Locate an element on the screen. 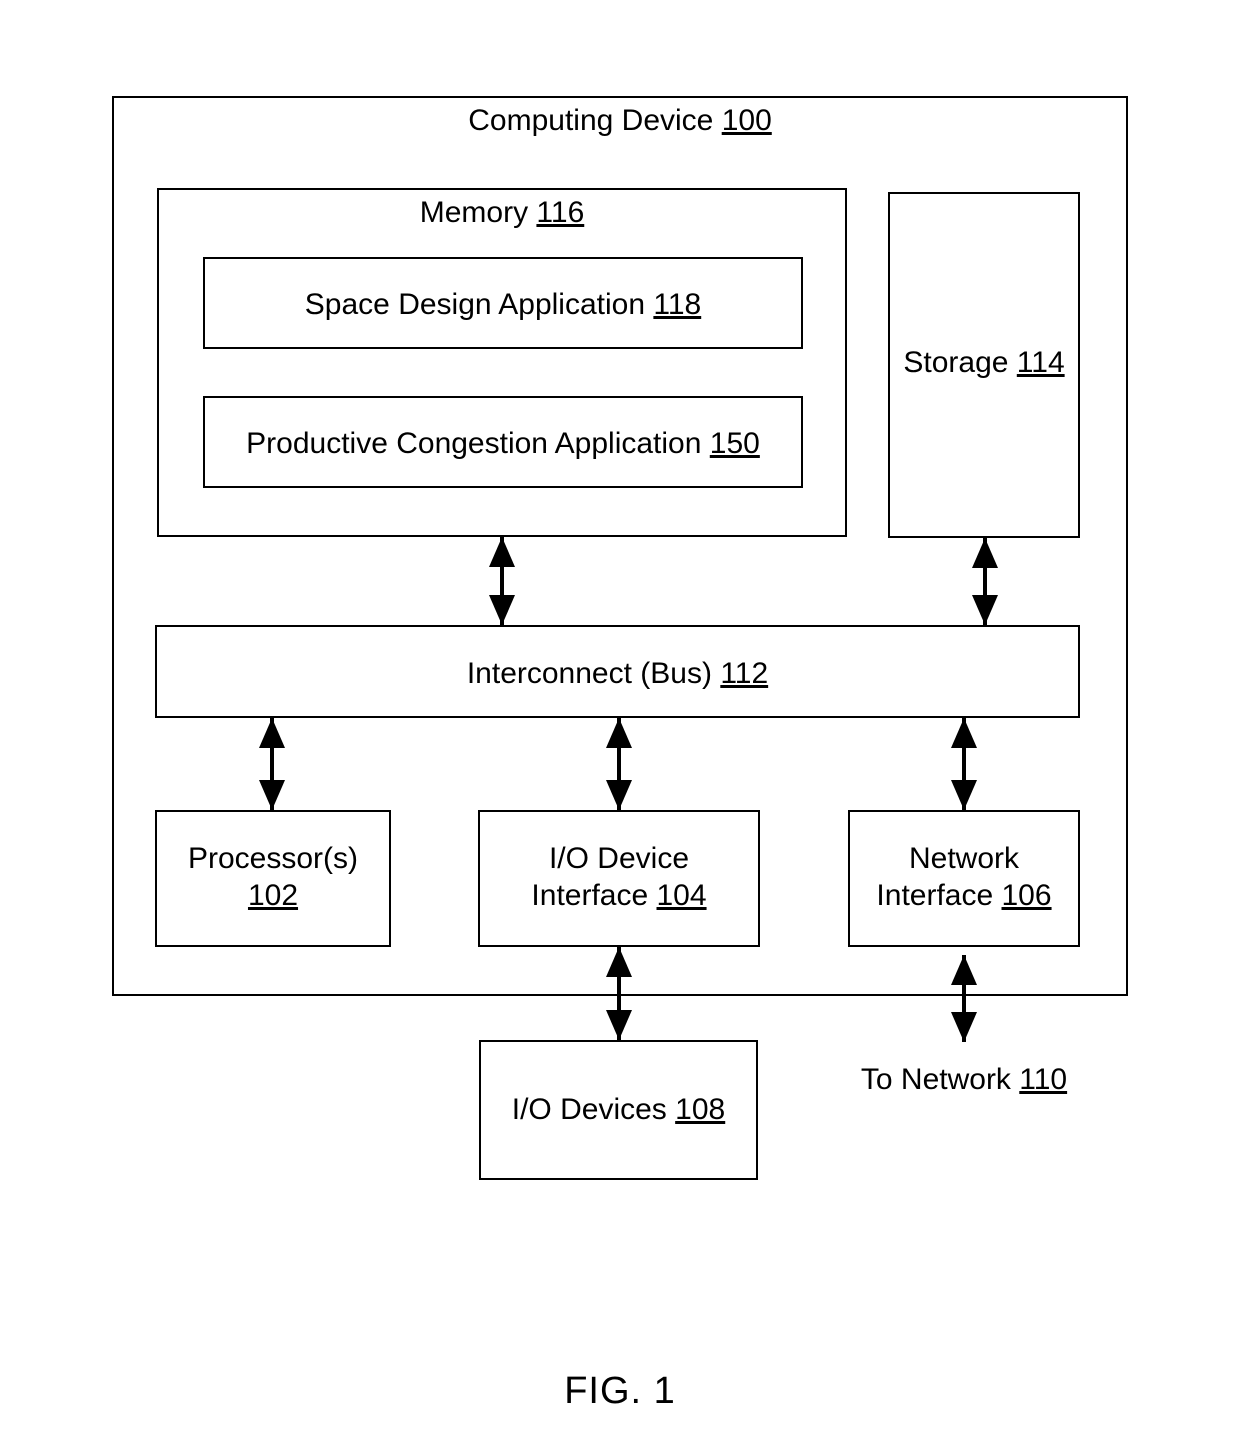  network-interface-ref: 106 is located at coordinates (1026, 895).